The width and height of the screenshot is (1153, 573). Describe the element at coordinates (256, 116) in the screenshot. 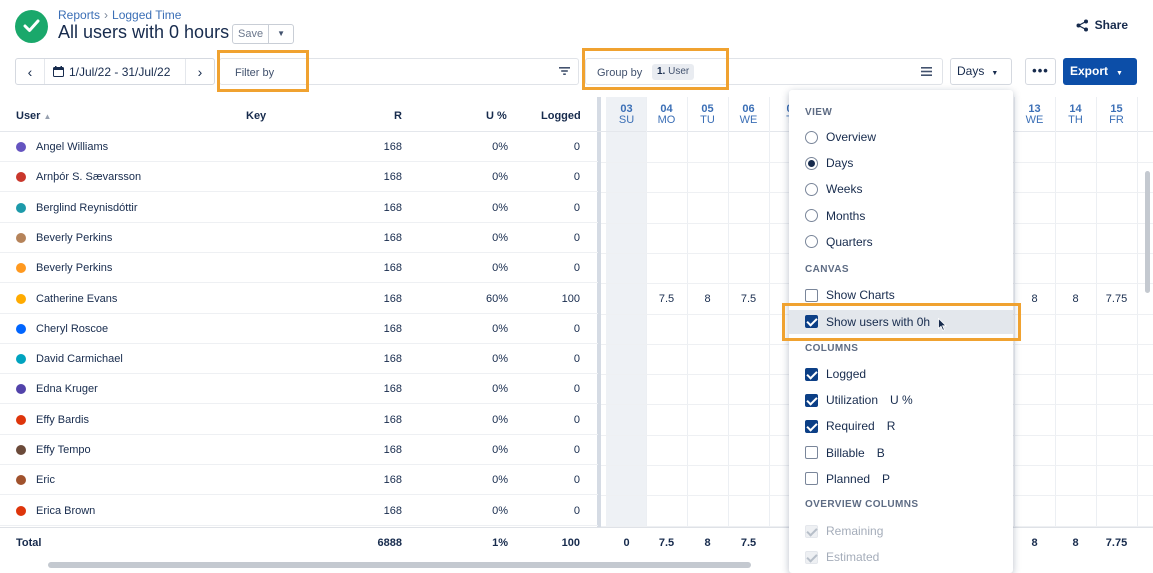

I see `column-header-key: Key` at that location.